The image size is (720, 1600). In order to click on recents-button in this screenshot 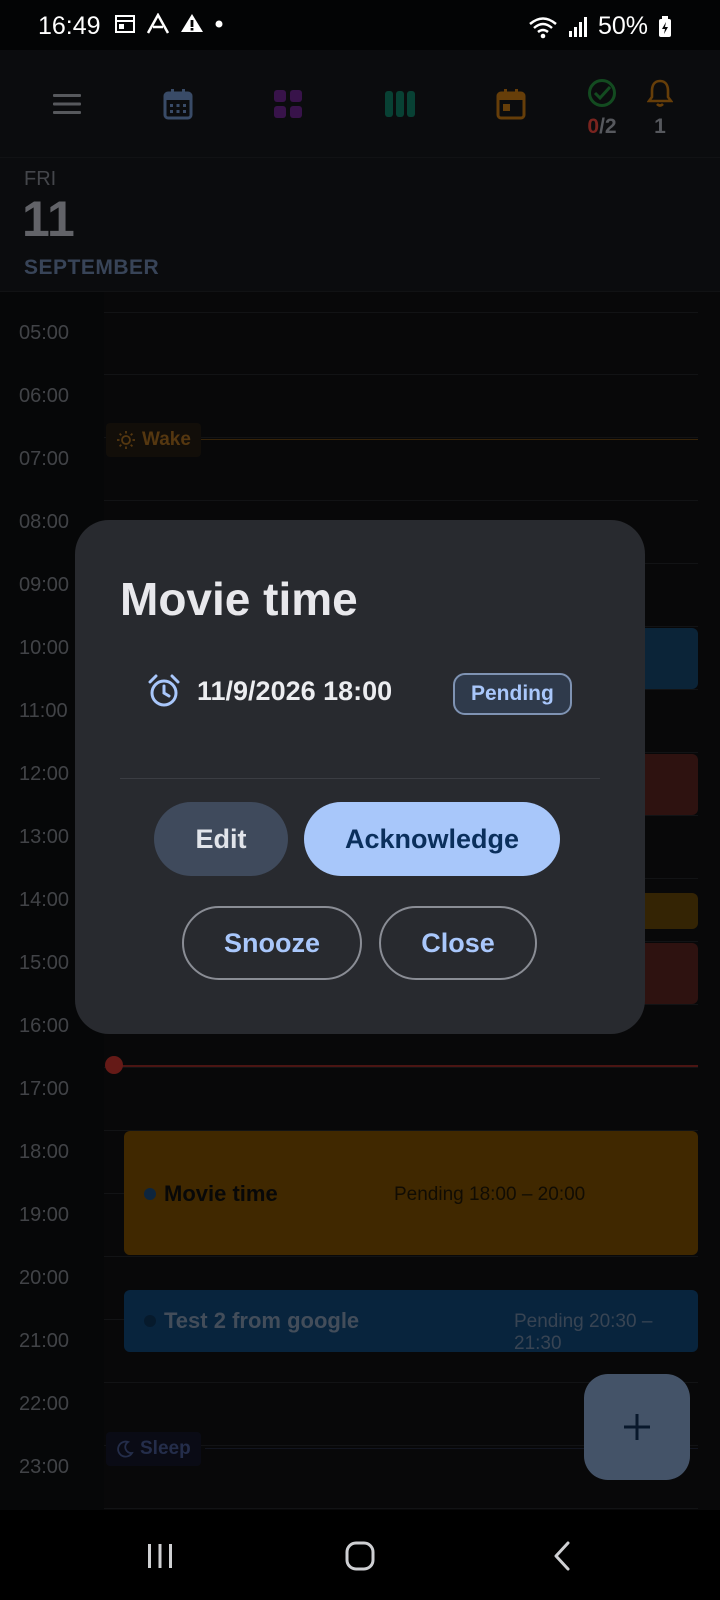, I will do `click(160, 1556)`.